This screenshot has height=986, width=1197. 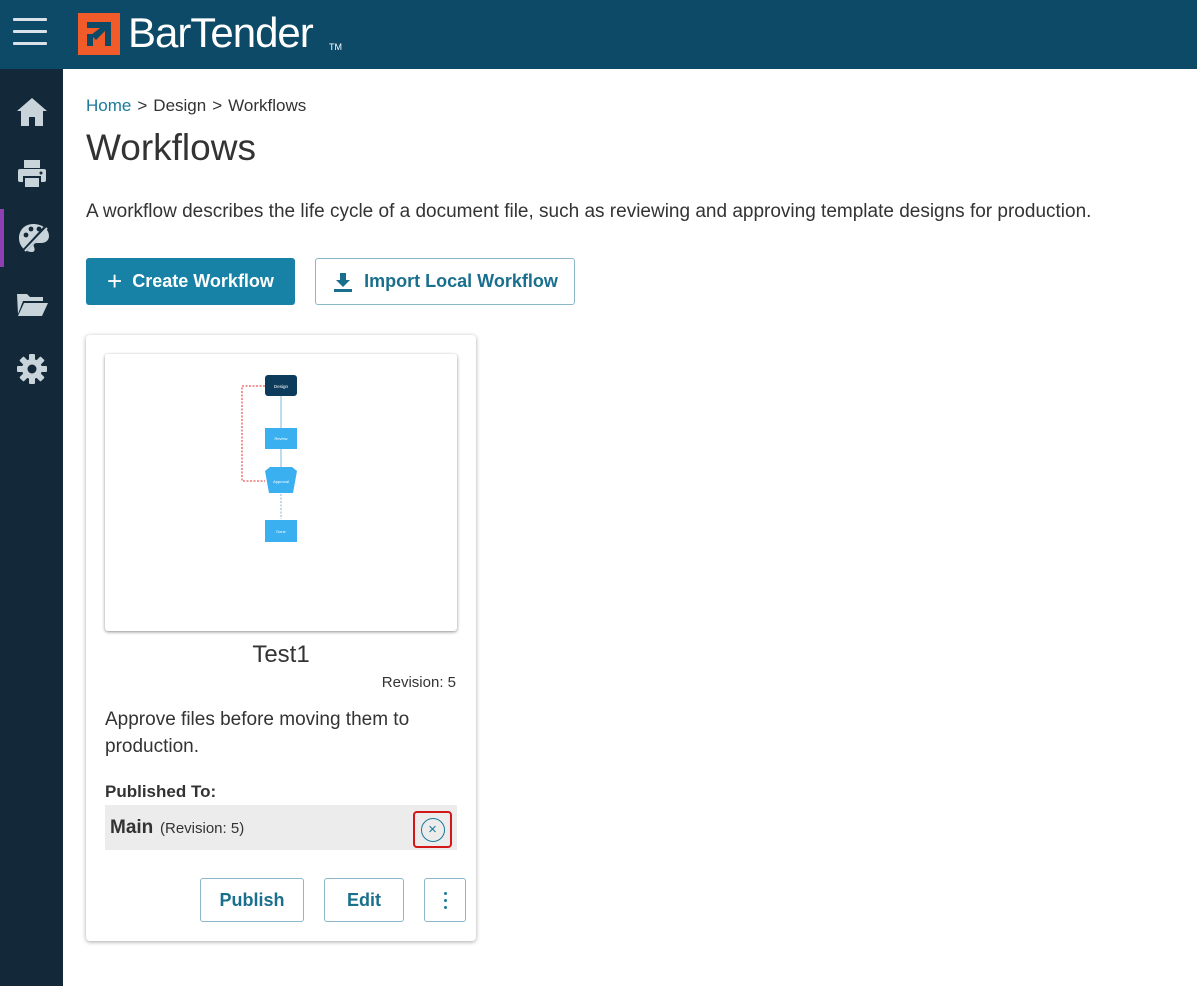 What do you see at coordinates (598, 34) in the screenshot?
I see `top-bar: BarTender TM` at bounding box center [598, 34].